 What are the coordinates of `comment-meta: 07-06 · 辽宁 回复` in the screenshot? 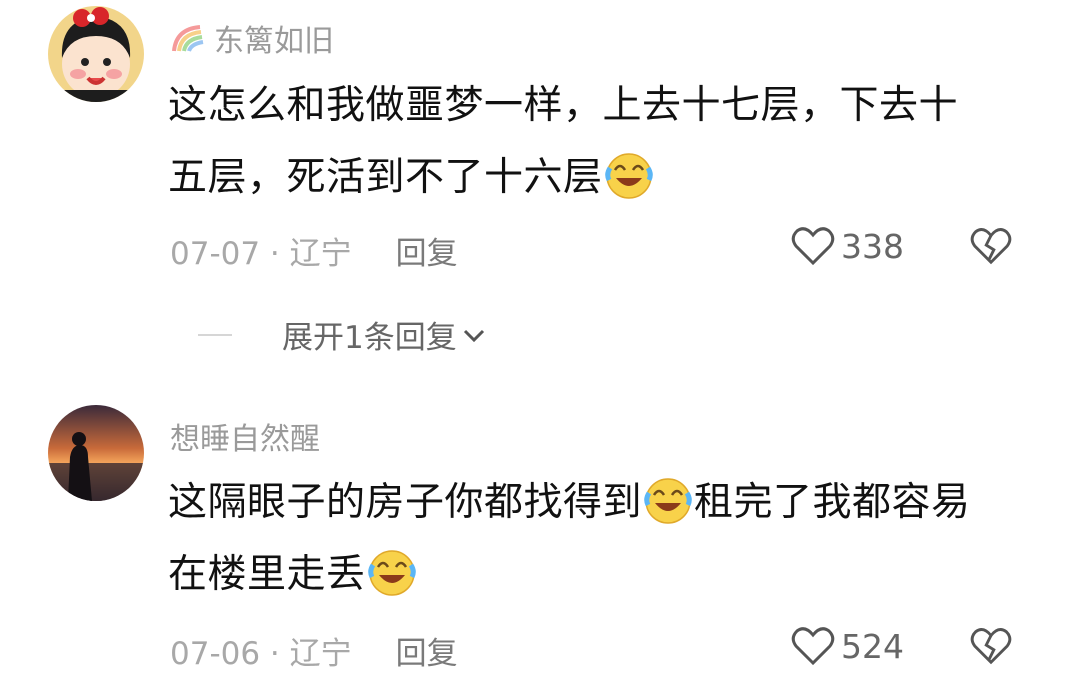 It's located at (314, 650).